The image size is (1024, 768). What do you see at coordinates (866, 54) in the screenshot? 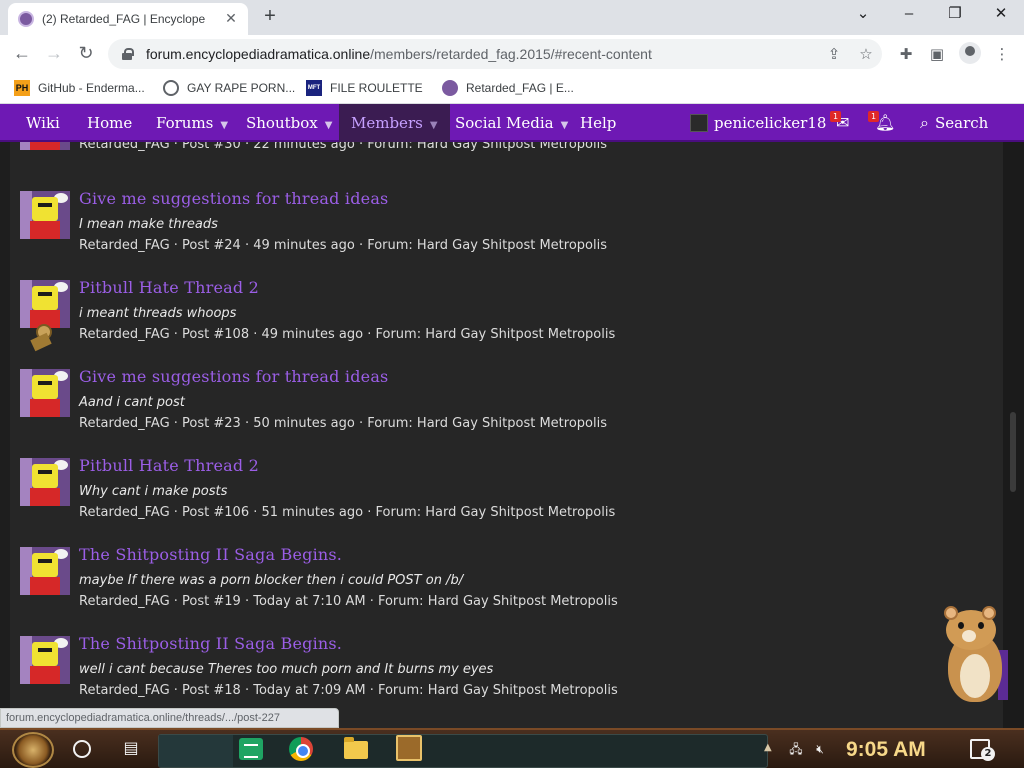
I see `bookmark-star-icon: ☆` at bounding box center [866, 54].